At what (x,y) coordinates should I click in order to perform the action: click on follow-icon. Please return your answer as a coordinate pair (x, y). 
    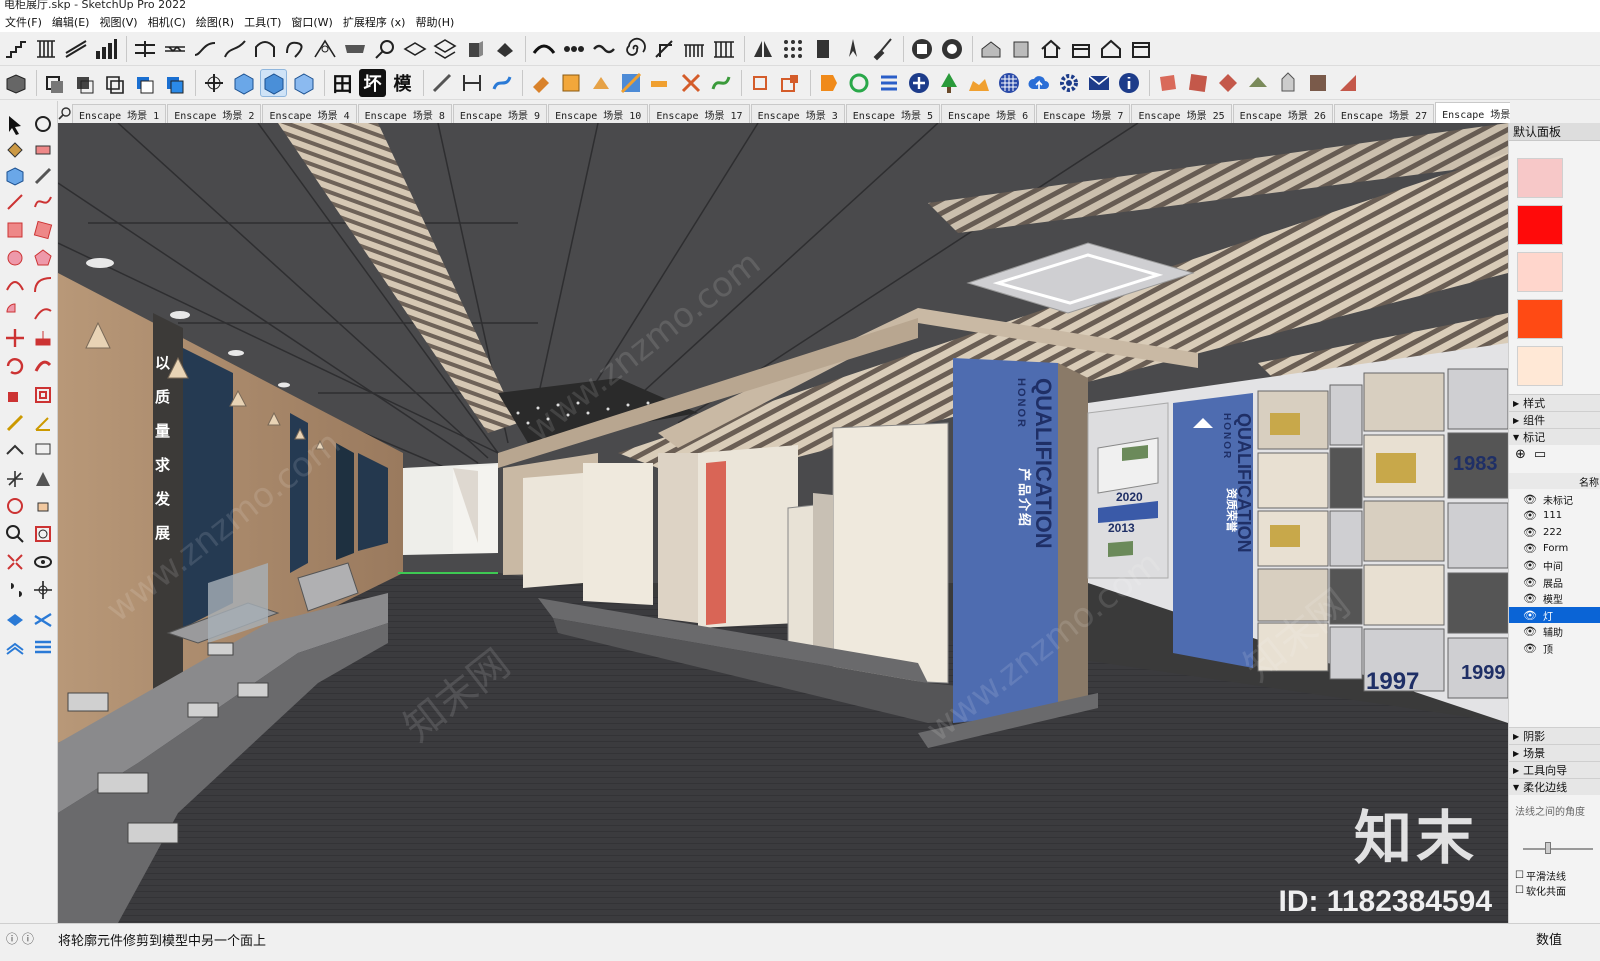
    Looking at the image, I should click on (501, 83).